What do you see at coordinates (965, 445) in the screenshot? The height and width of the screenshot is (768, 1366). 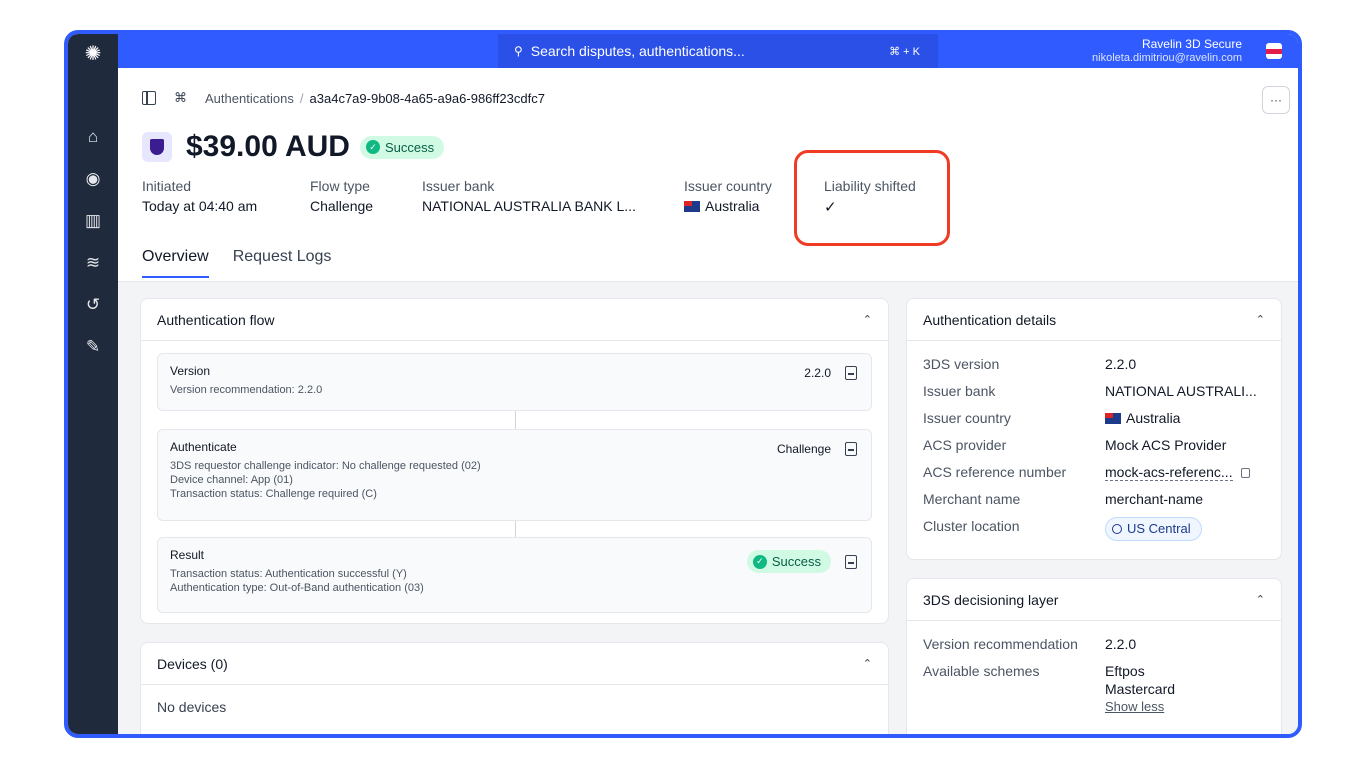 I see `detail-key: ACS provider` at bounding box center [965, 445].